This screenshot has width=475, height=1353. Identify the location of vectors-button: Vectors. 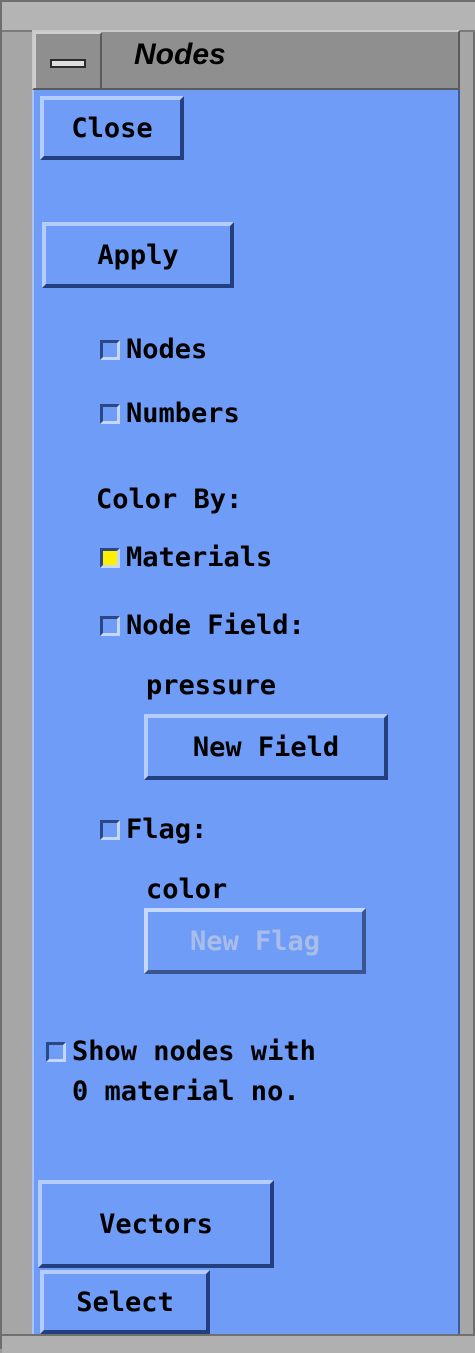
(156, 1224).